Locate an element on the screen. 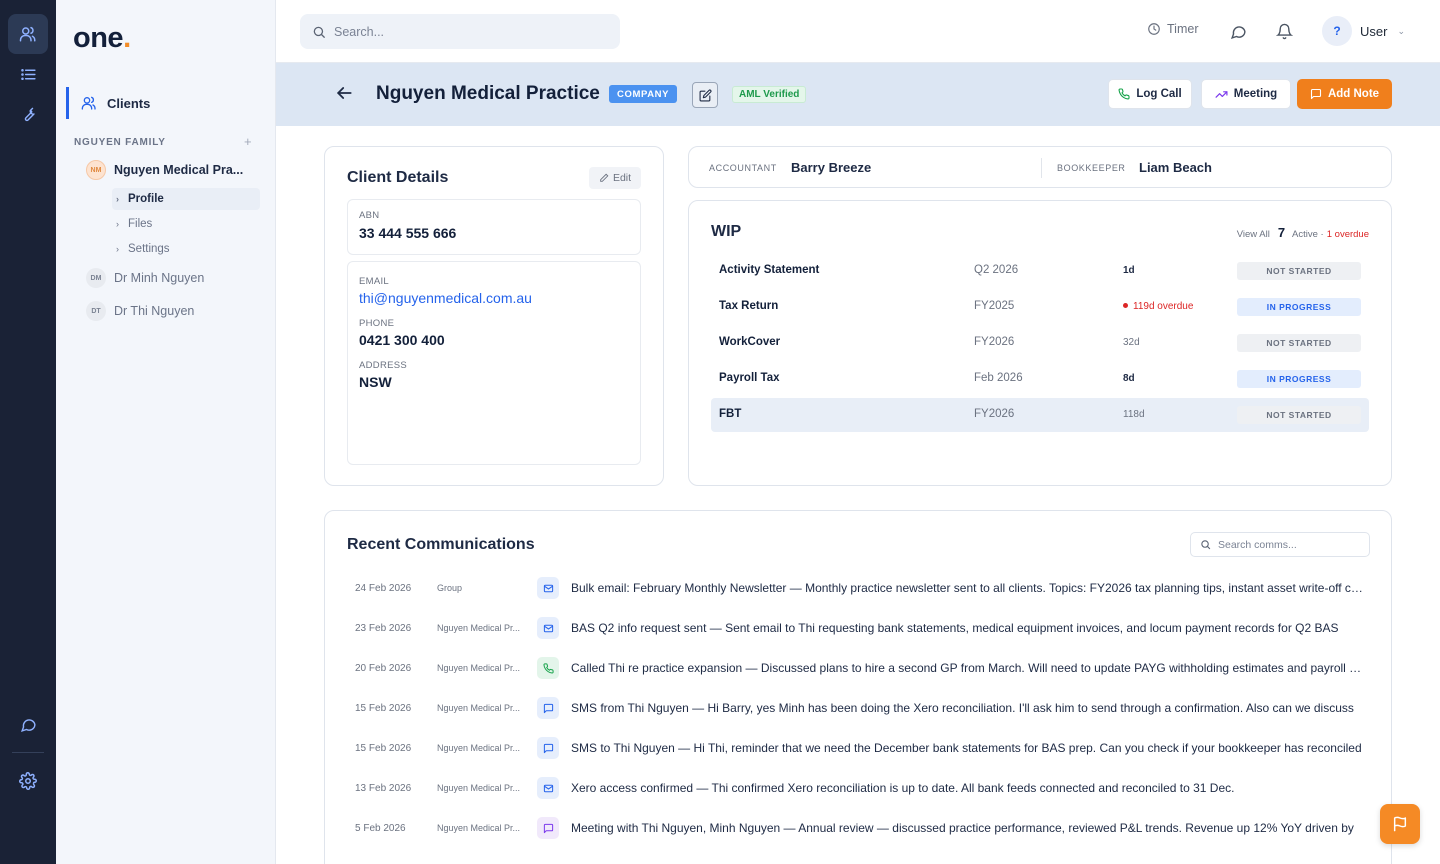 This screenshot has height=864, width=1440. meeting-button: Meeting is located at coordinates (1246, 94).